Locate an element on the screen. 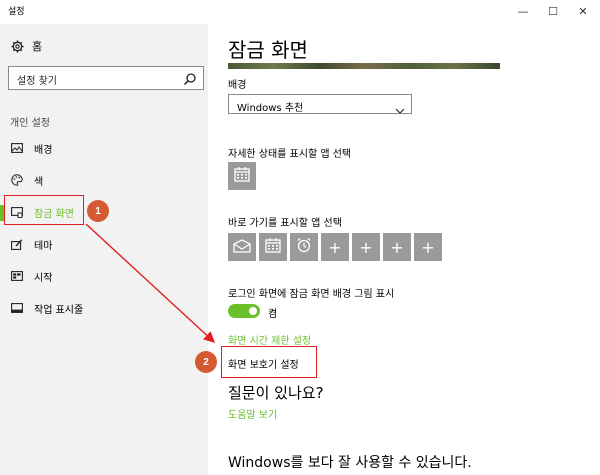  close-button: ✕ is located at coordinates (583, 11).